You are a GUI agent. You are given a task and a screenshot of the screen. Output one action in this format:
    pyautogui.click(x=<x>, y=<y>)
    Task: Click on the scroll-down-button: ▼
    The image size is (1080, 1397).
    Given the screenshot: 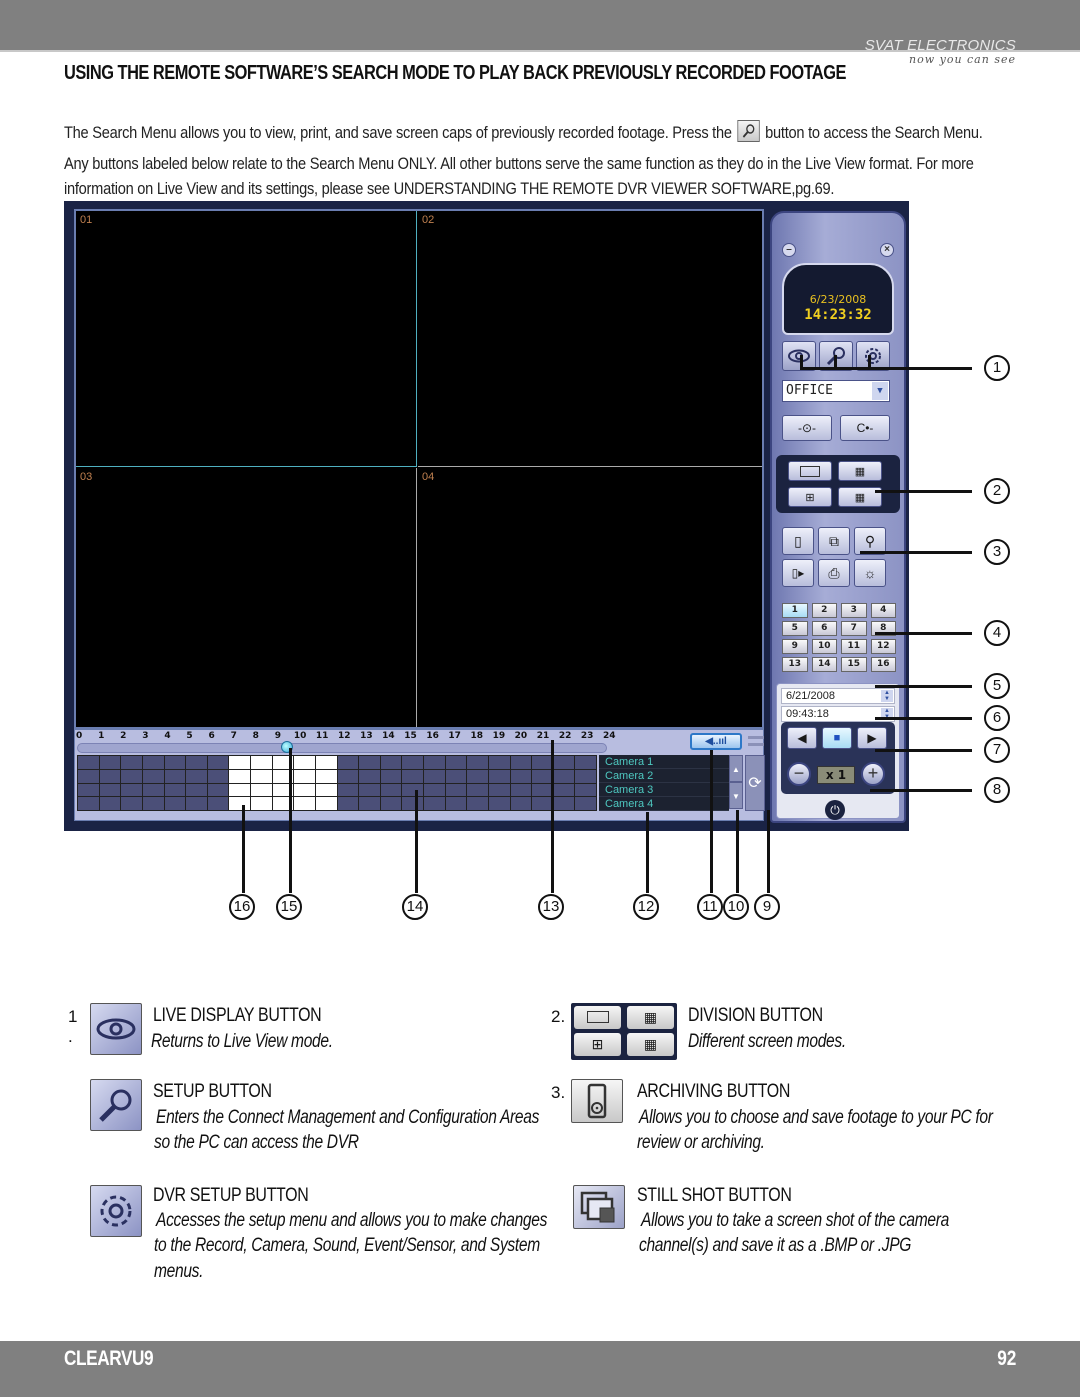 What is the action you would take?
    pyautogui.click(x=736, y=795)
    